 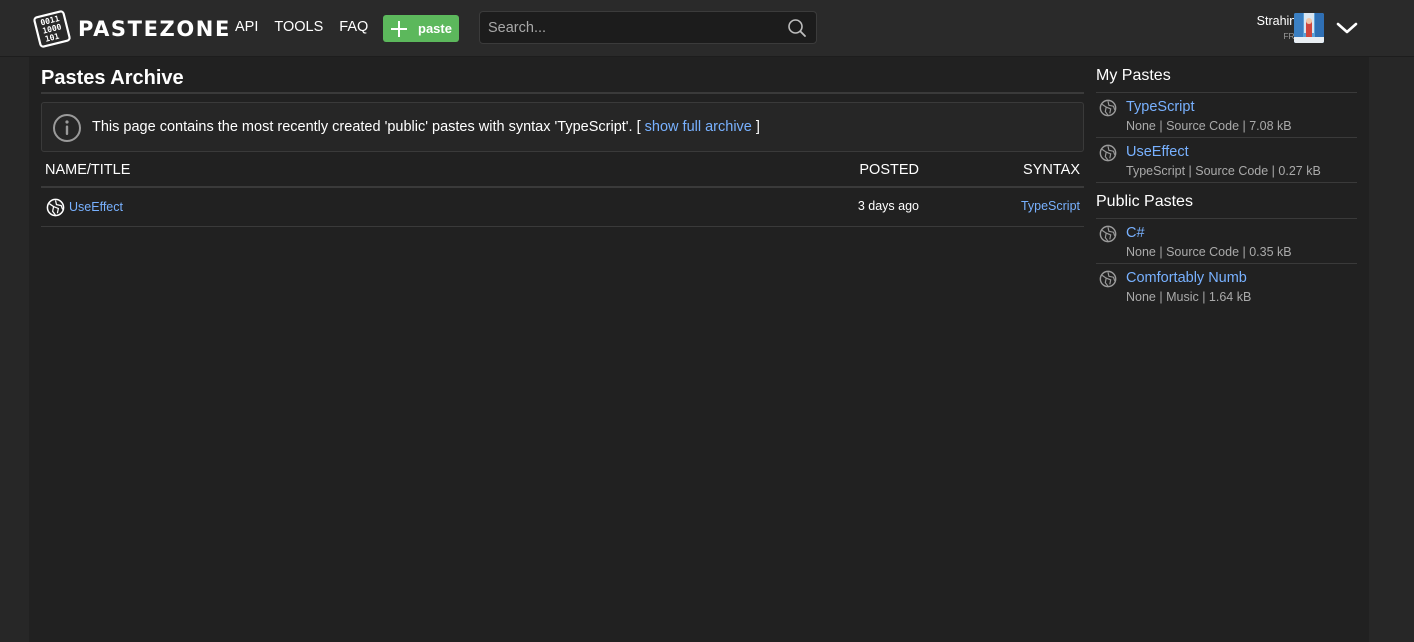 I want to click on chevron-down-icon, so click(x=1347, y=28).